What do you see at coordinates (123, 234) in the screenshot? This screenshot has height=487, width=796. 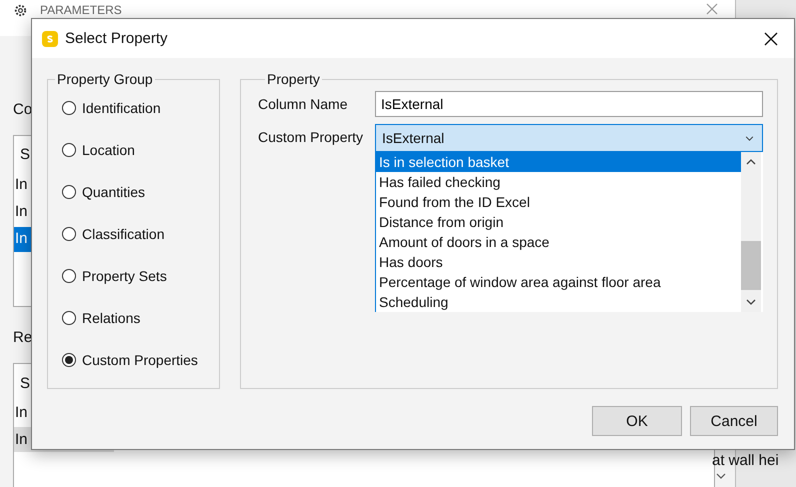 I see `radio-label: Classification` at bounding box center [123, 234].